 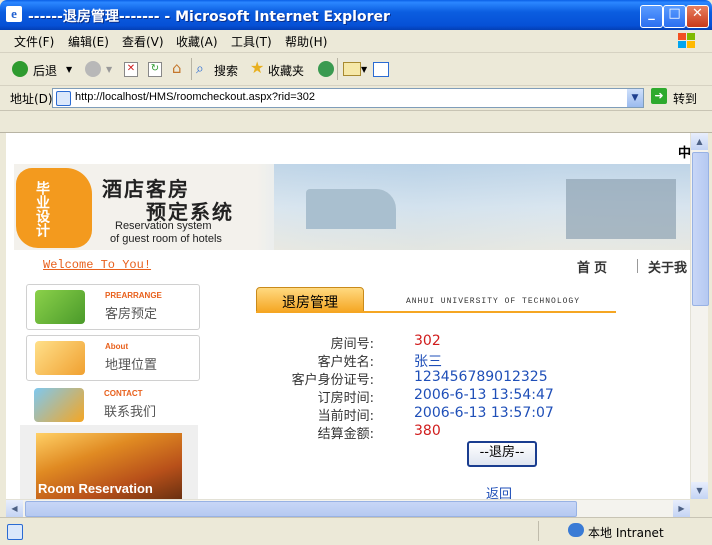 What do you see at coordinates (538, 531) in the screenshot?
I see `status-separator` at bounding box center [538, 531].